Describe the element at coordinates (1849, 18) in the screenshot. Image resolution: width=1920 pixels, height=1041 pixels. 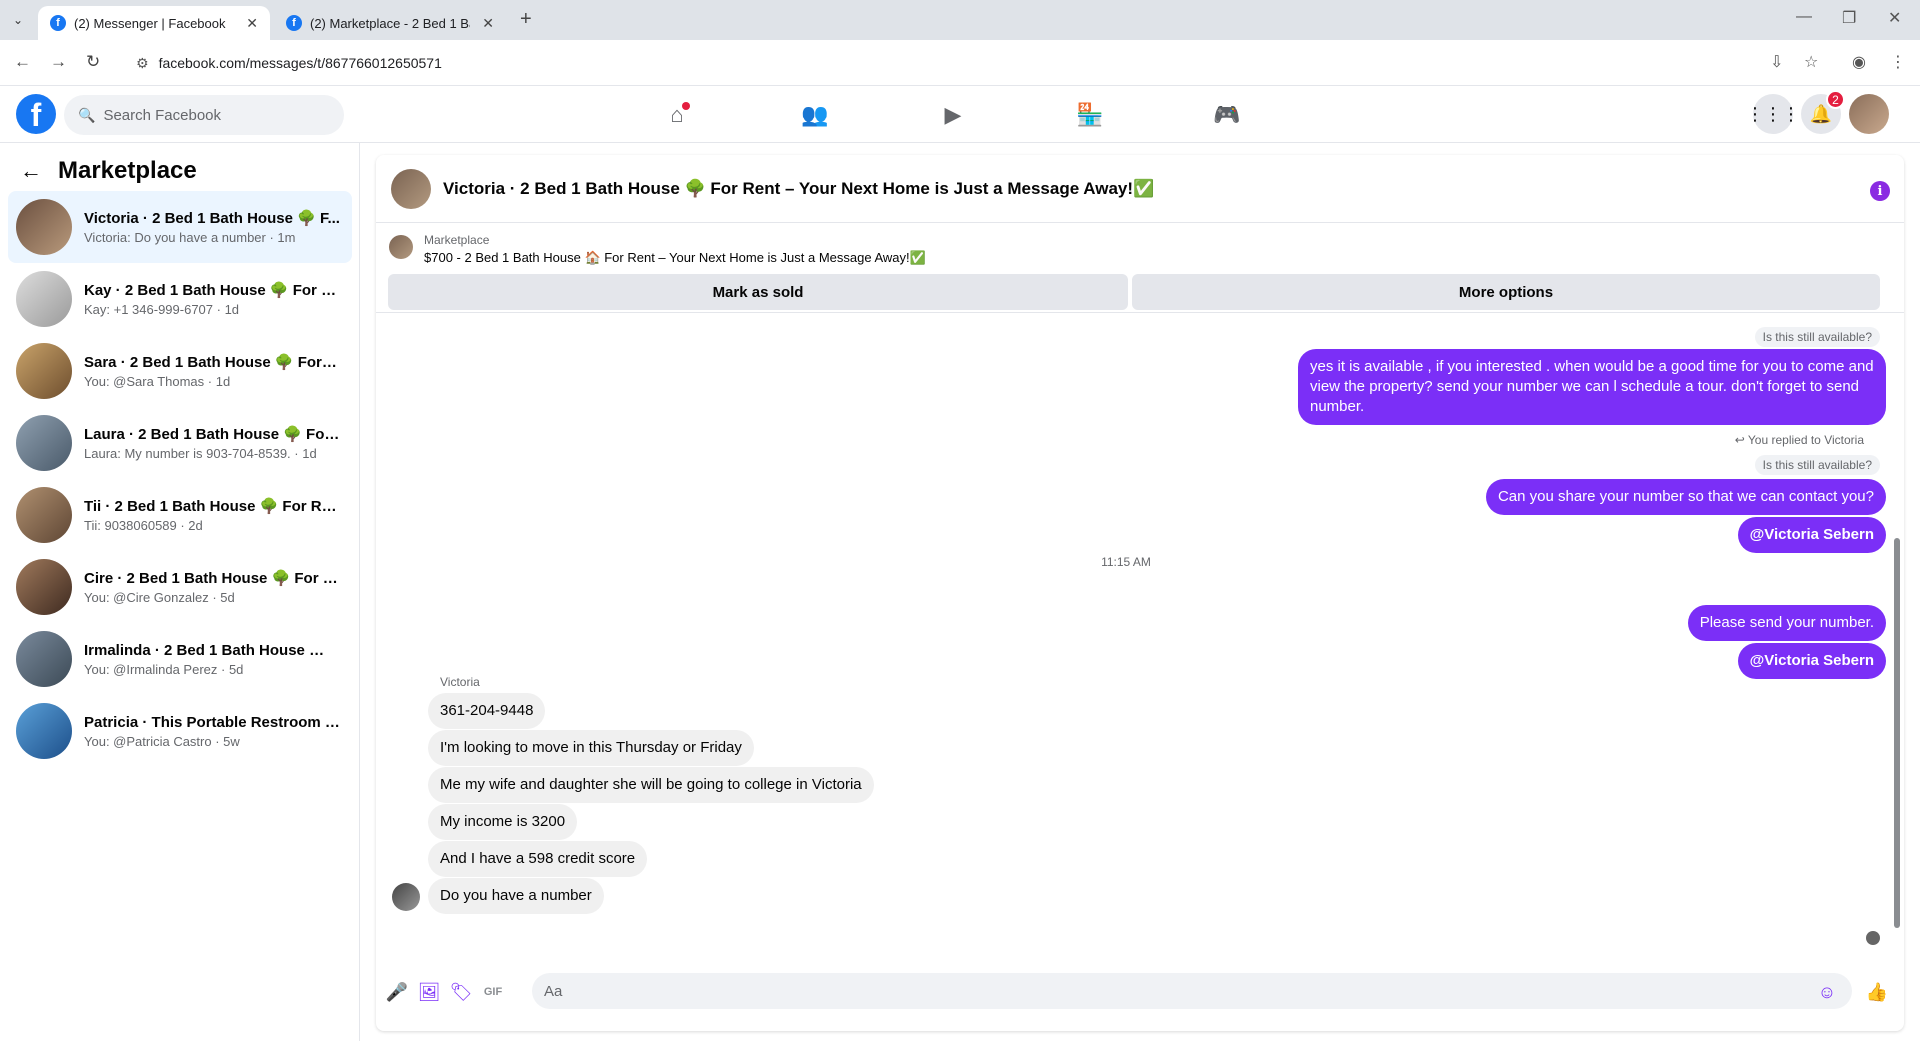
I see `restore-icon: ❐` at that location.